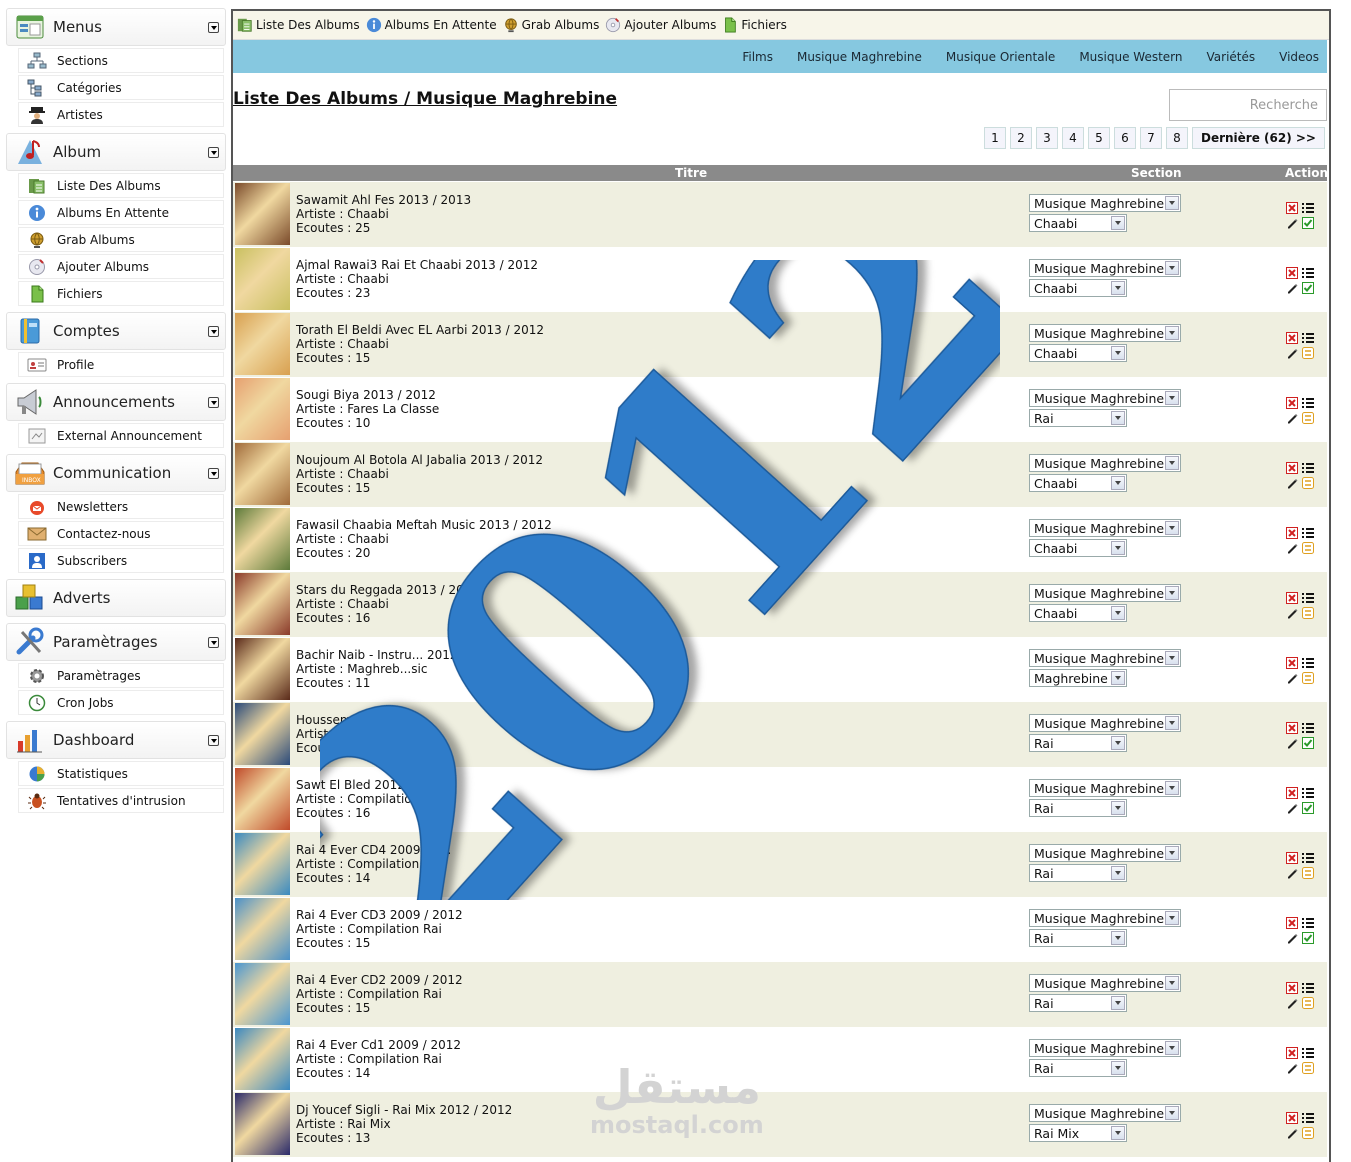  I want to click on sidebar-item-liste-des-albums: Liste Des Albums, so click(121, 185).